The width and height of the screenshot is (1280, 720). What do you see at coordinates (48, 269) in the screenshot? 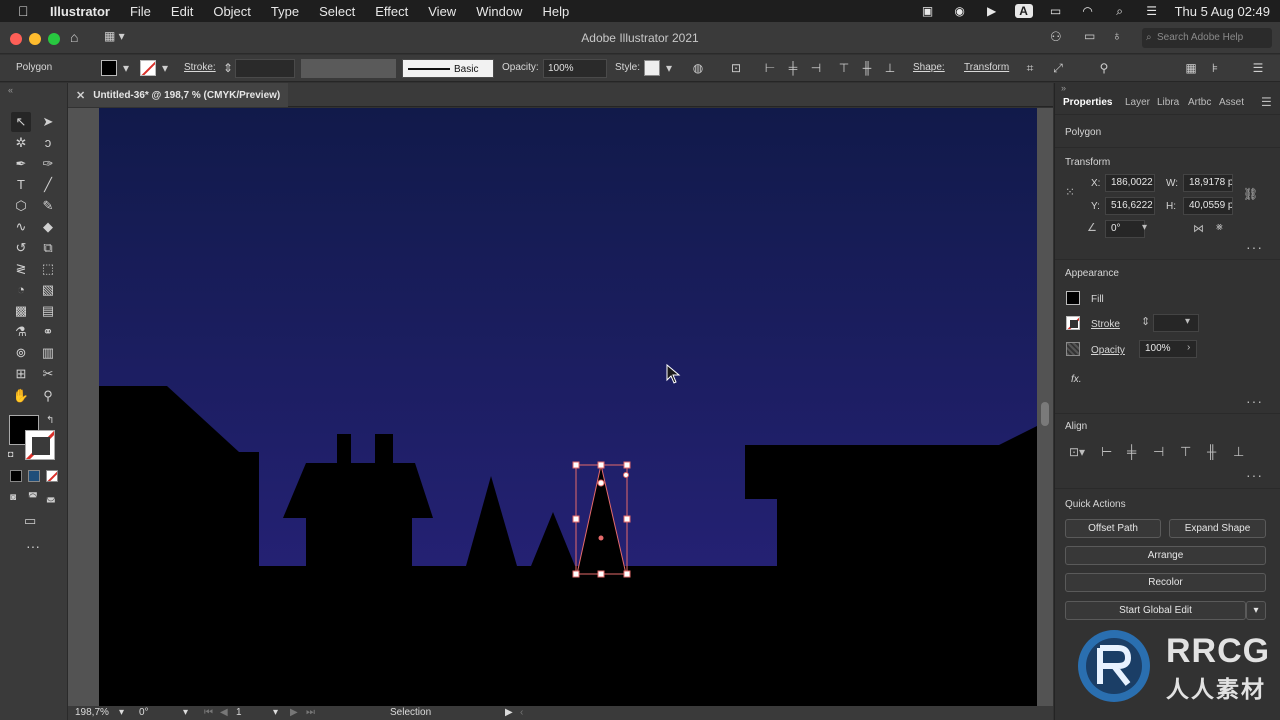
I see `free-transform-tool-icon: ⬚` at bounding box center [48, 269].